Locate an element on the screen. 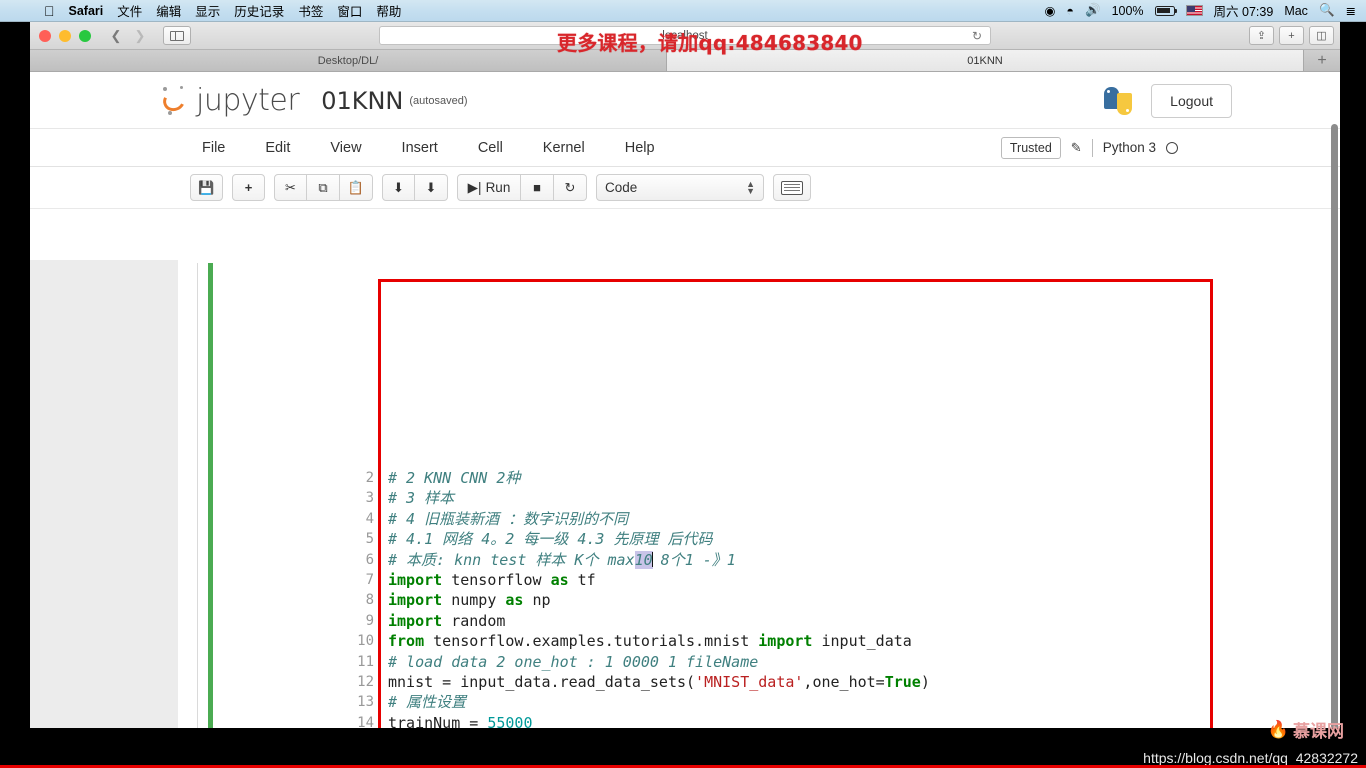  menu-cell: Cell is located at coordinates (490, 148).